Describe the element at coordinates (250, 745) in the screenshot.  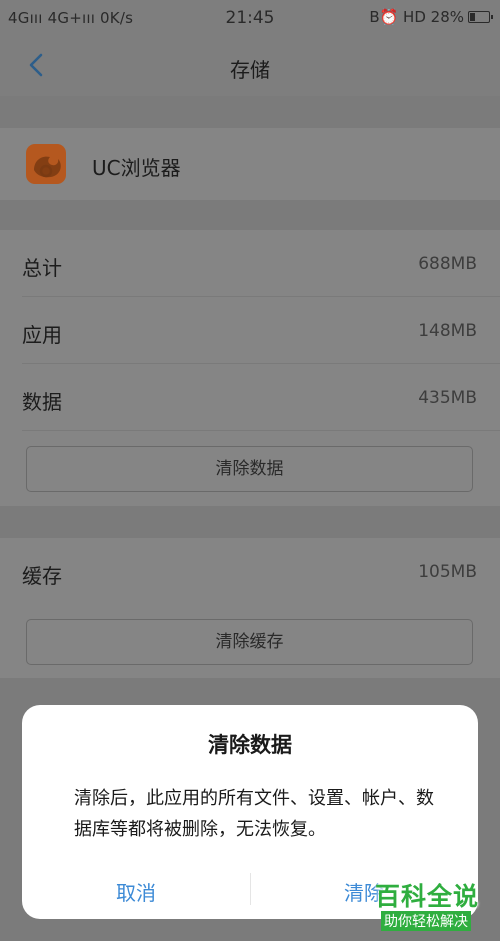
I see `dialog-title: 清除数据` at that location.